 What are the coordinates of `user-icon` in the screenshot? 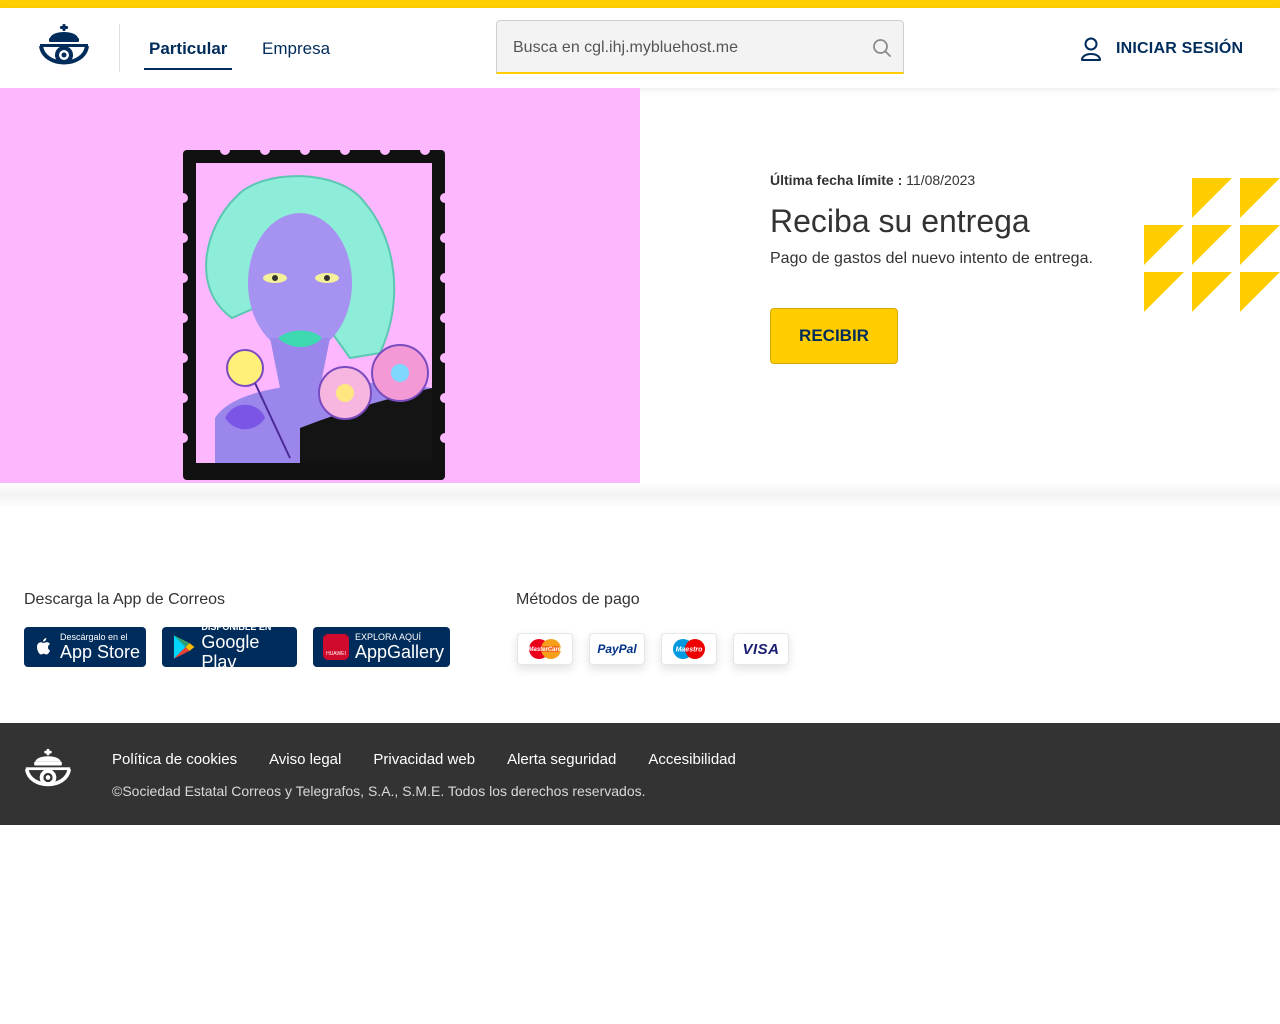 It's located at (1091, 49).